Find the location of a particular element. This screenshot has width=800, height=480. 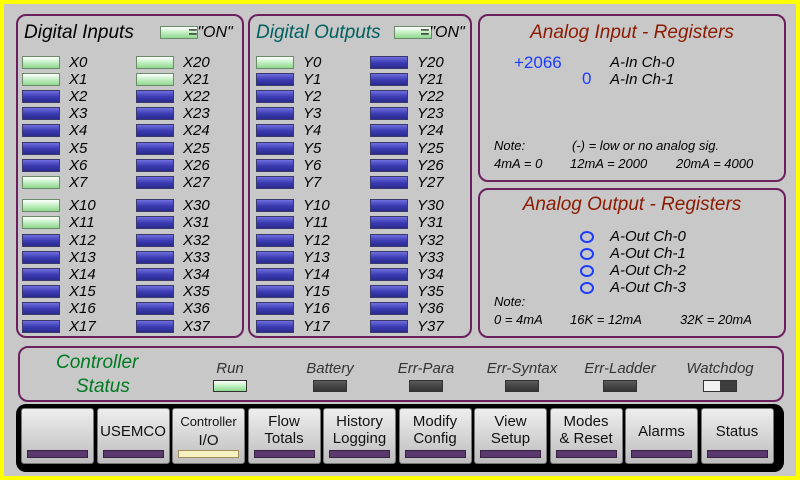

analog-out-value-indicator is located at coordinates (587, 237).